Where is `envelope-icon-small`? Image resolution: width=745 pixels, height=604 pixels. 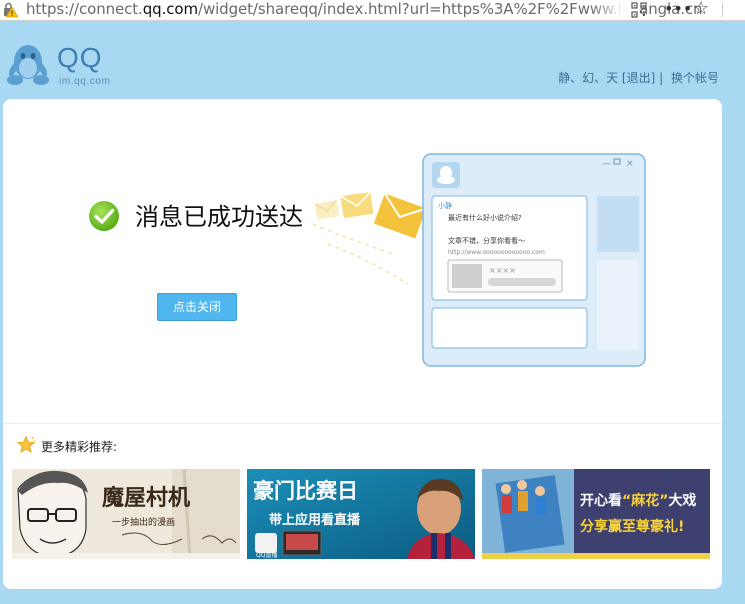
envelope-icon-small is located at coordinates (327, 209).